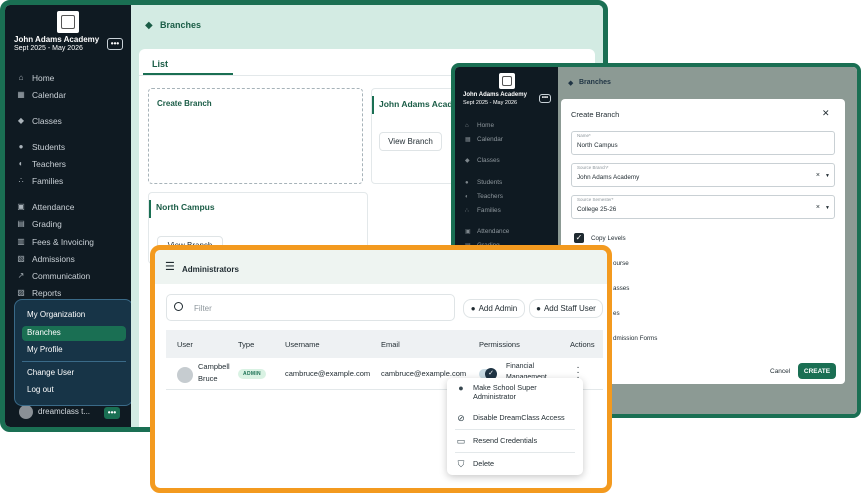 The width and height of the screenshot is (861, 494). Describe the element at coordinates (310, 307) in the screenshot. I see `filter-input: Filter` at that location.